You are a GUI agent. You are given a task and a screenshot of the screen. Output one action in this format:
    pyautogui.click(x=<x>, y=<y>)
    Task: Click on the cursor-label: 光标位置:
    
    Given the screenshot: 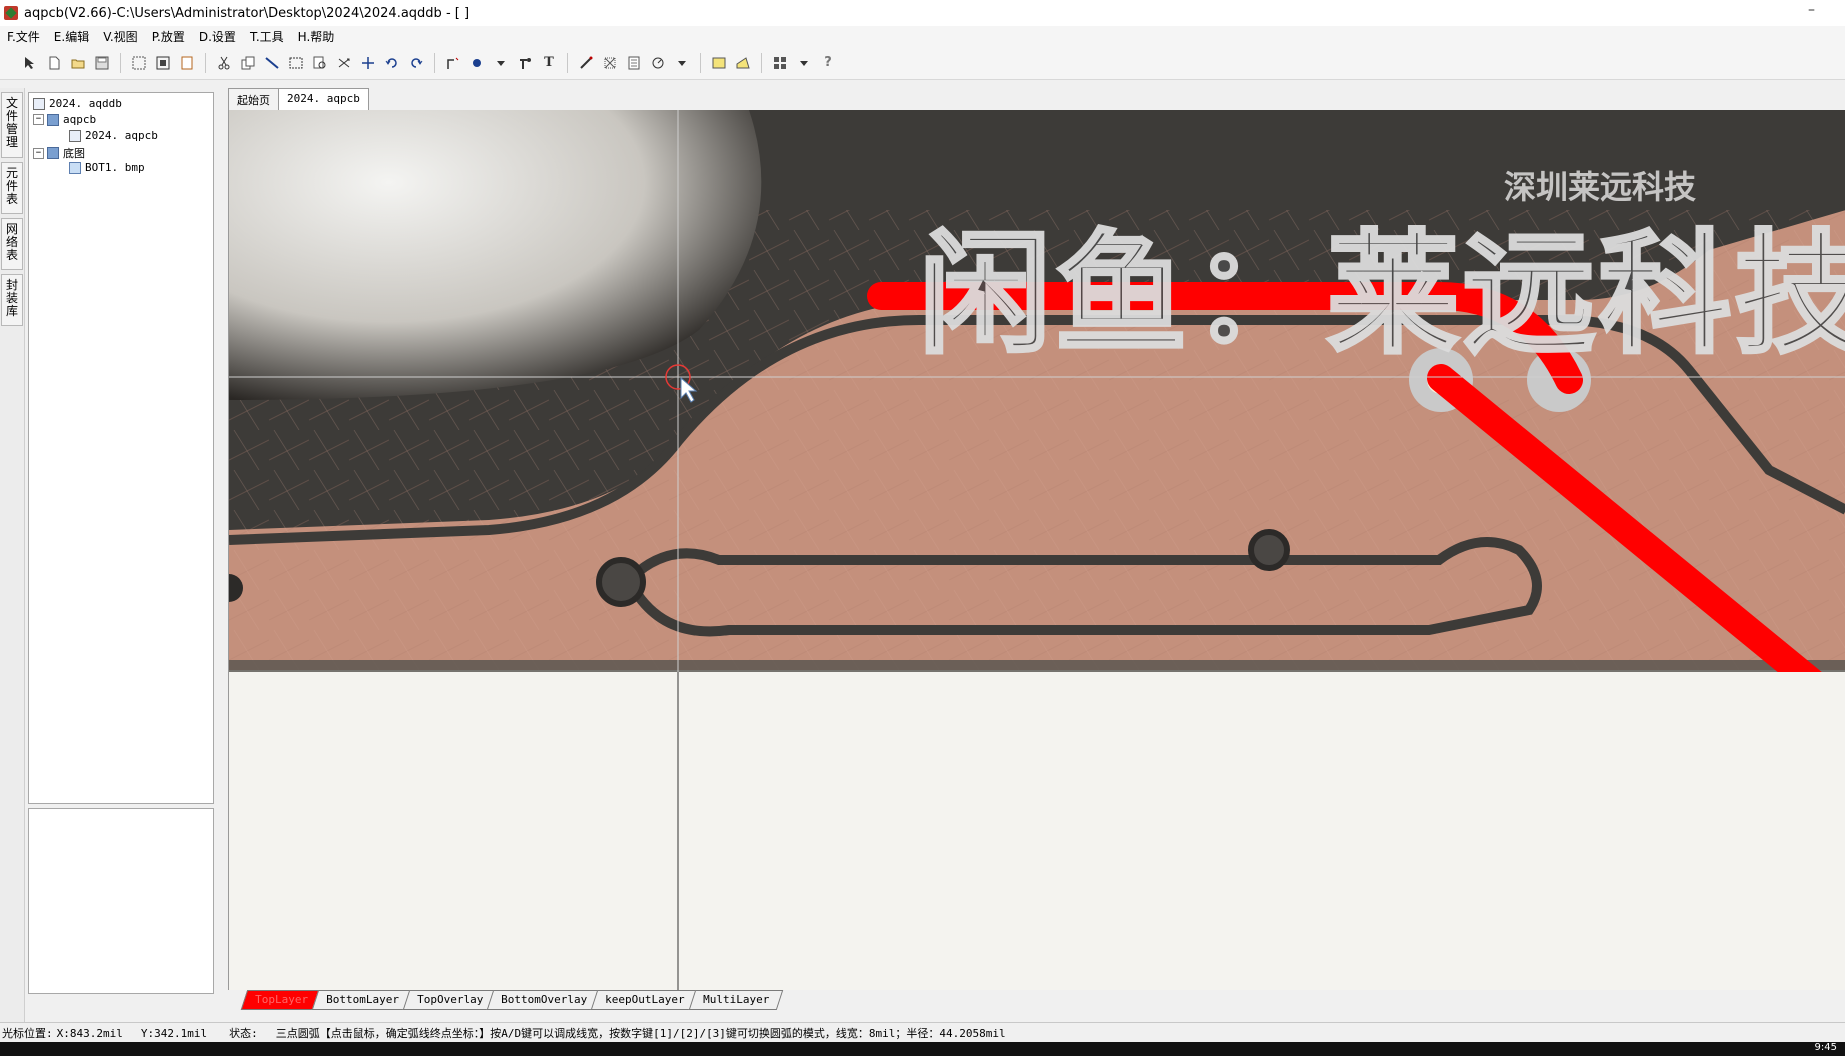 What is the action you would take?
    pyautogui.click(x=27, y=1033)
    